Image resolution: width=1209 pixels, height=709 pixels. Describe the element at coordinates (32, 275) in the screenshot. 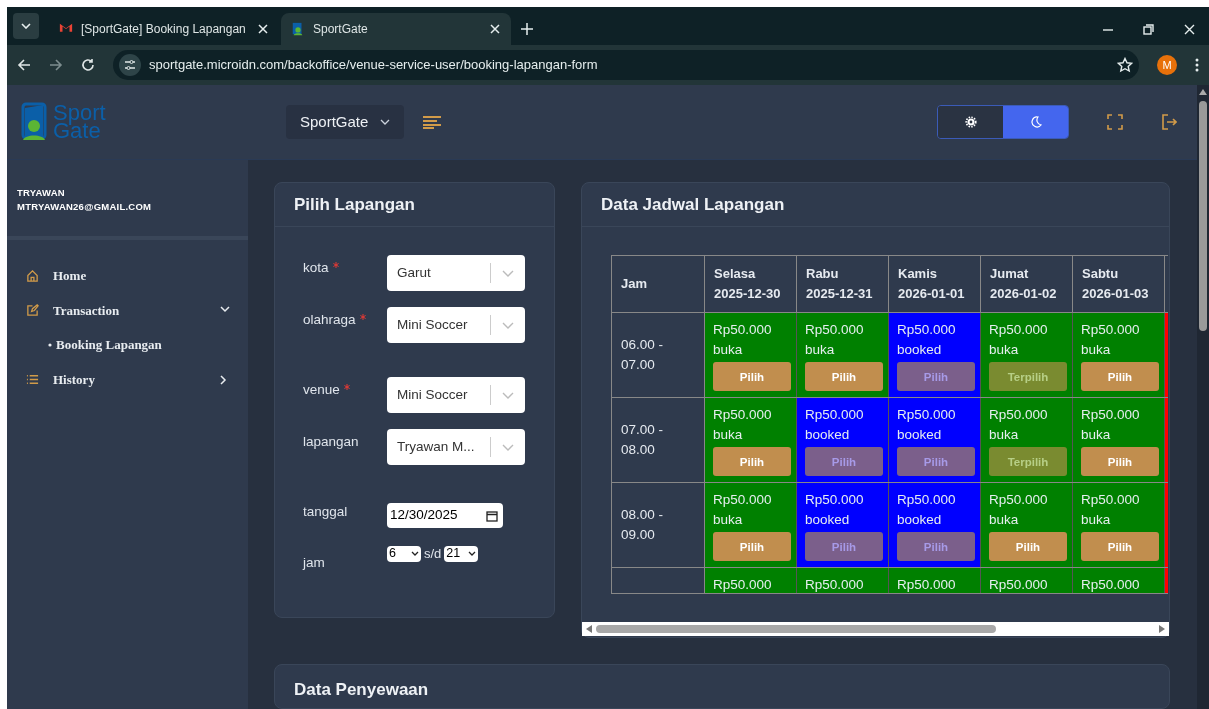

I see `home-icon` at that location.